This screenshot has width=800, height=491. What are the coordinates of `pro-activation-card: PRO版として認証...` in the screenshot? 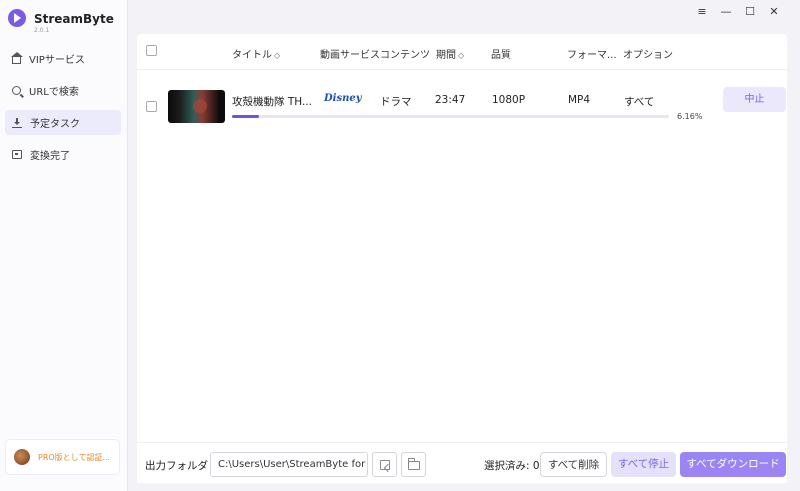 It's located at (62, 457).